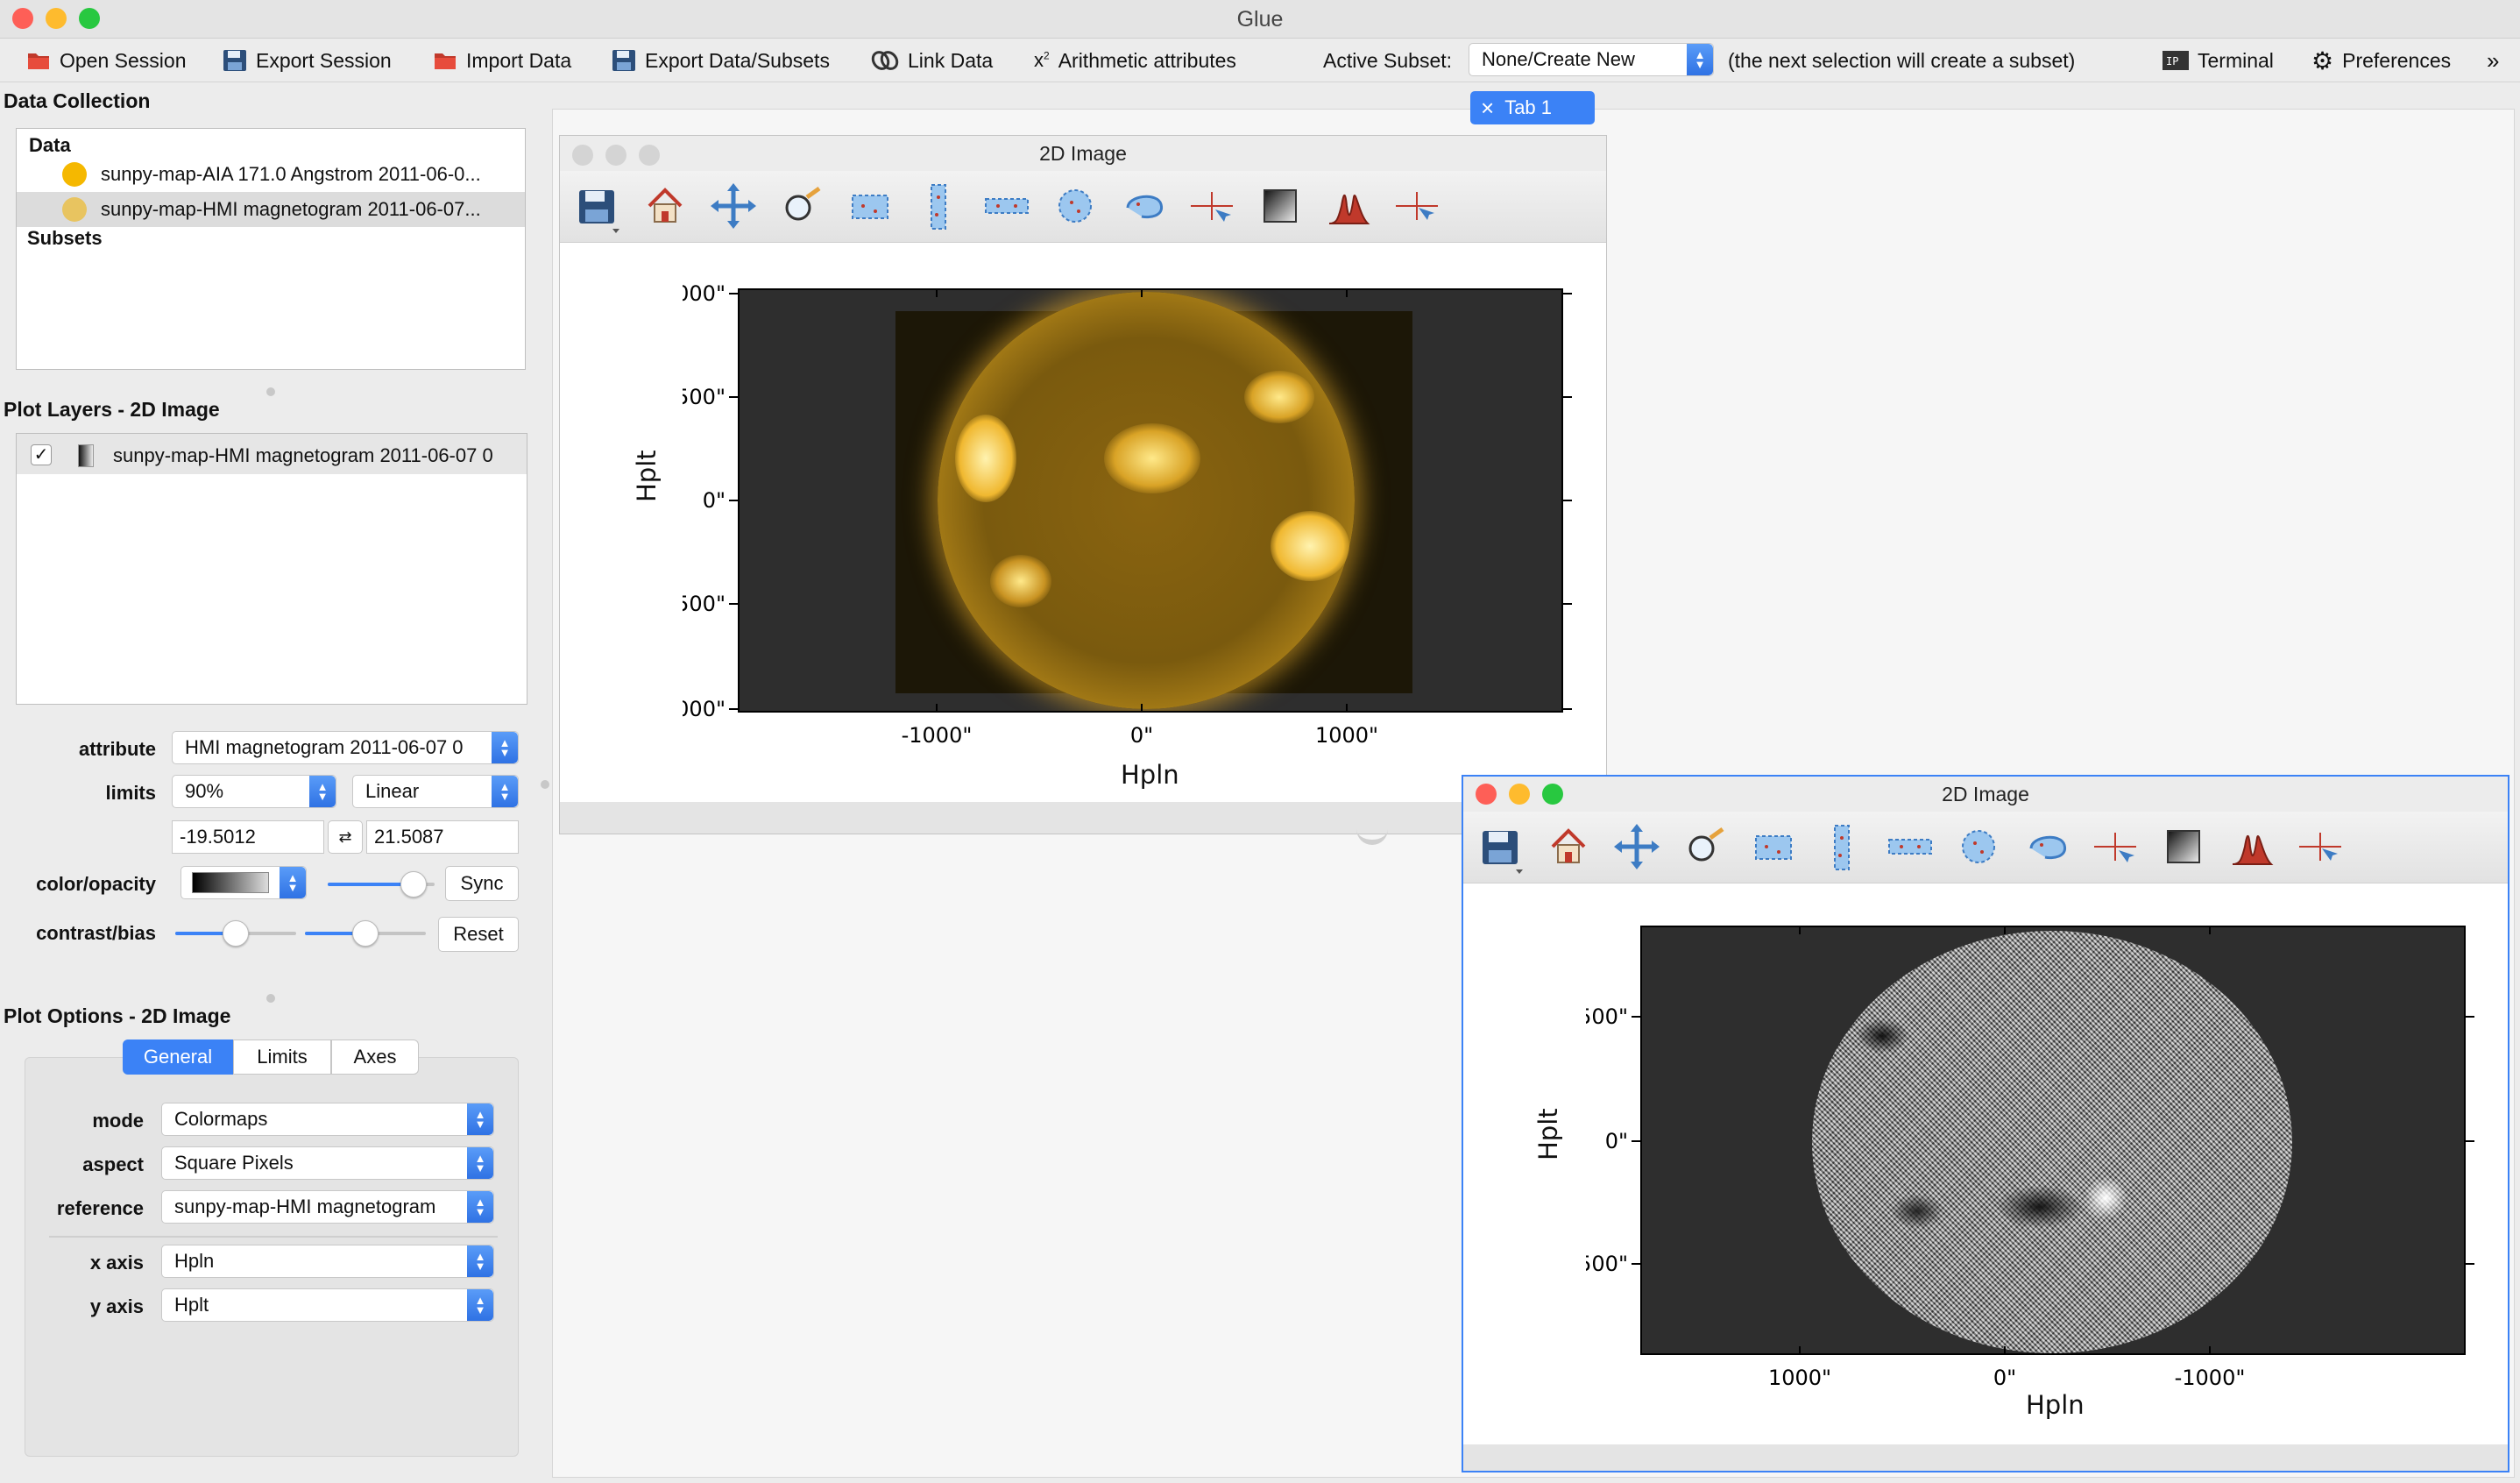  Describe the element at coordinates (41, 455) in the screenshot. I see `layer-visibility-checkbox: ✓` at that location.